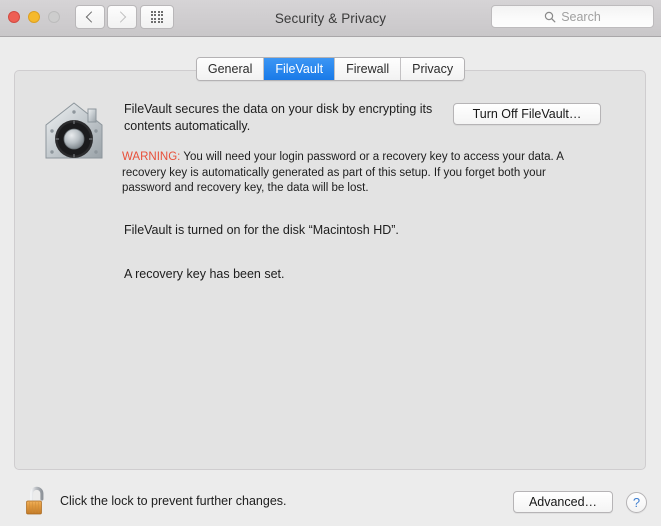 This screenshot has width=661, height=526. Describe the element at coordinates (300, 69) in the screenshot. I see `tab-filevault: FileVault` at that location.